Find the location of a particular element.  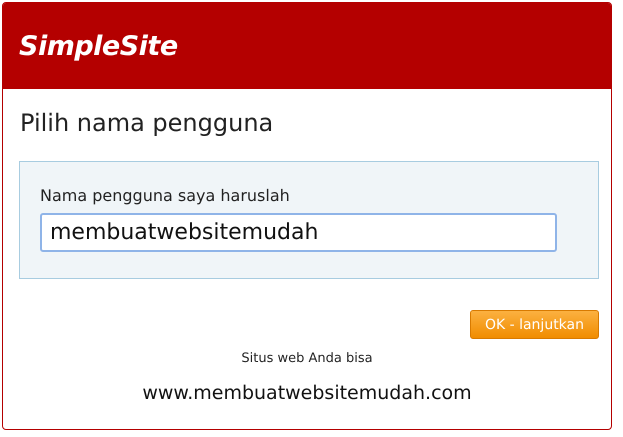

note-text: Situs web Anda bisa is located at coordinates (307, 358).